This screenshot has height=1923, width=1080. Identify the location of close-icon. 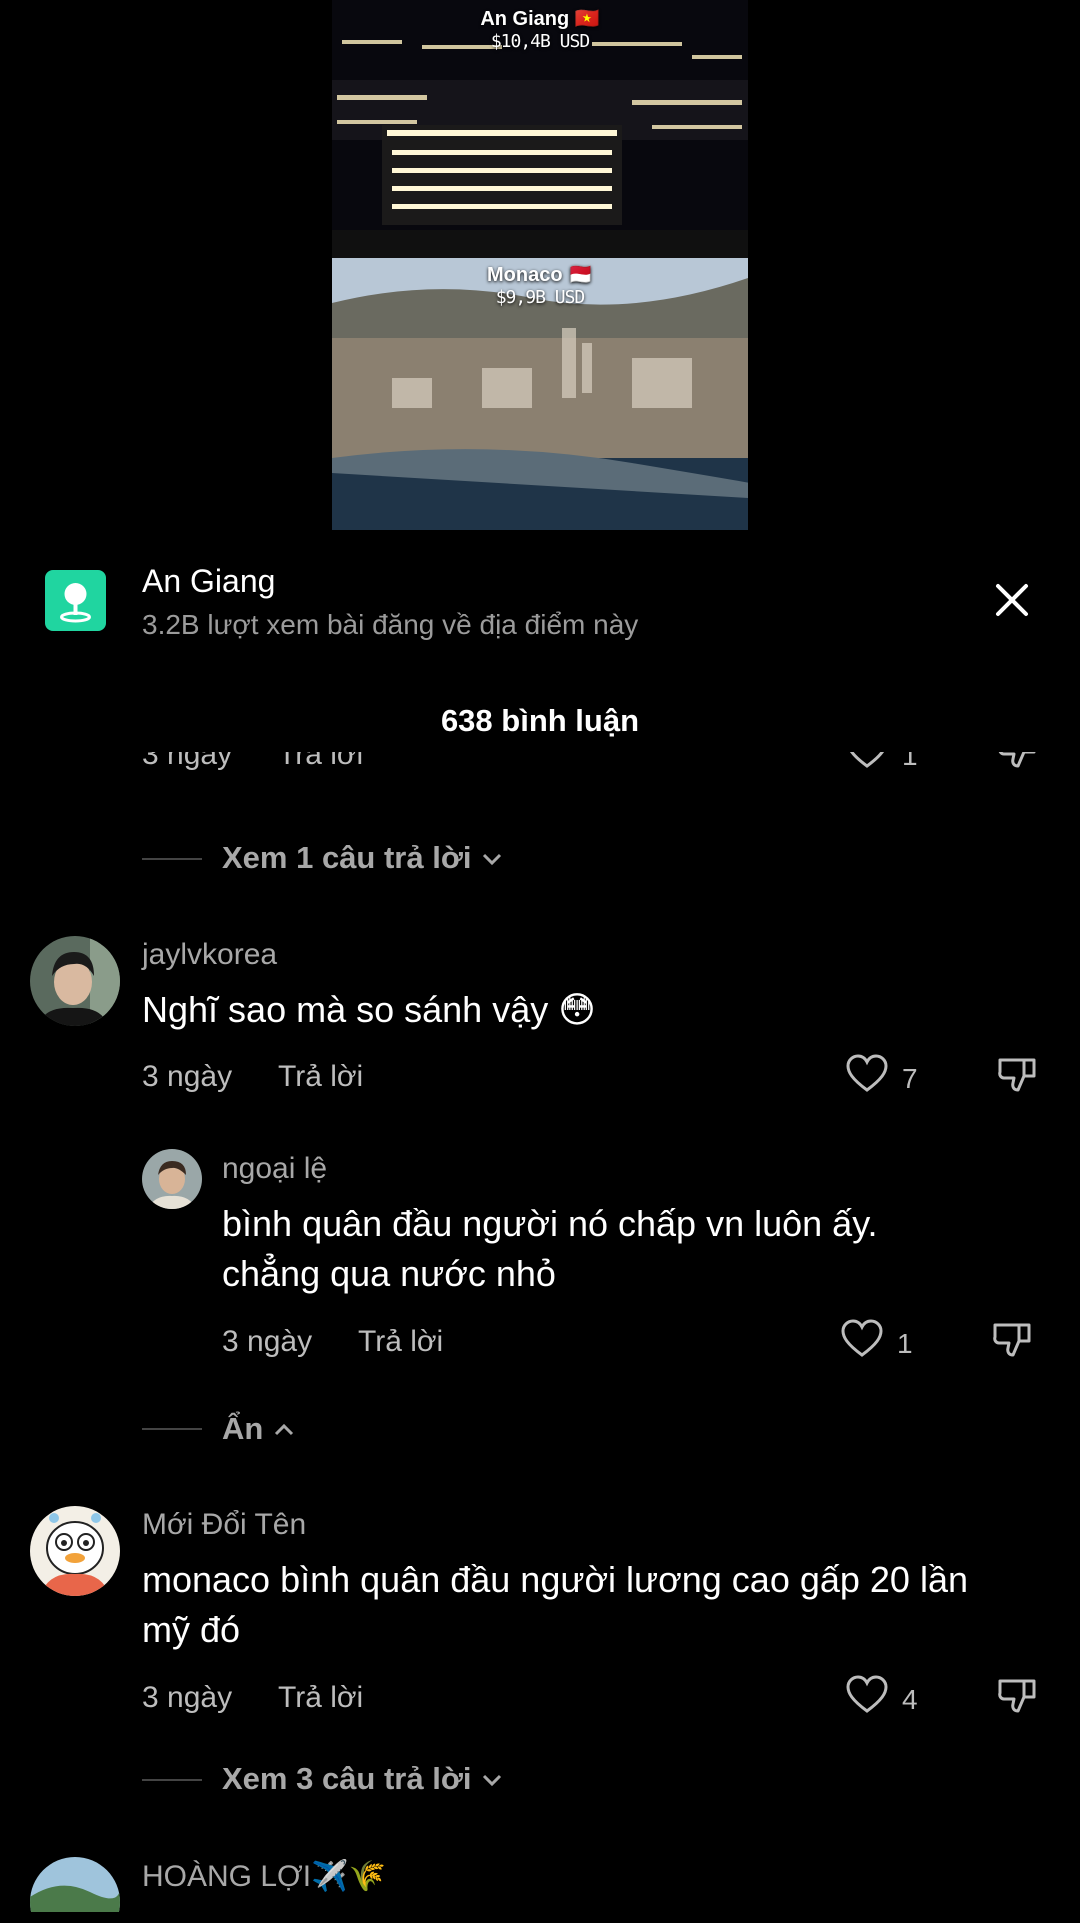
(1012, 600).